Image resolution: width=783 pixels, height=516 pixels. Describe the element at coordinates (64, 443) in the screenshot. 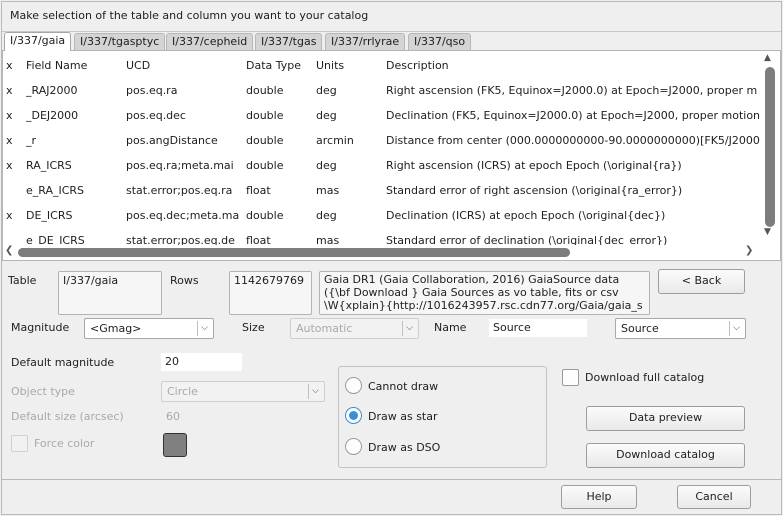

I see `force-color-label: Force color` at that location.